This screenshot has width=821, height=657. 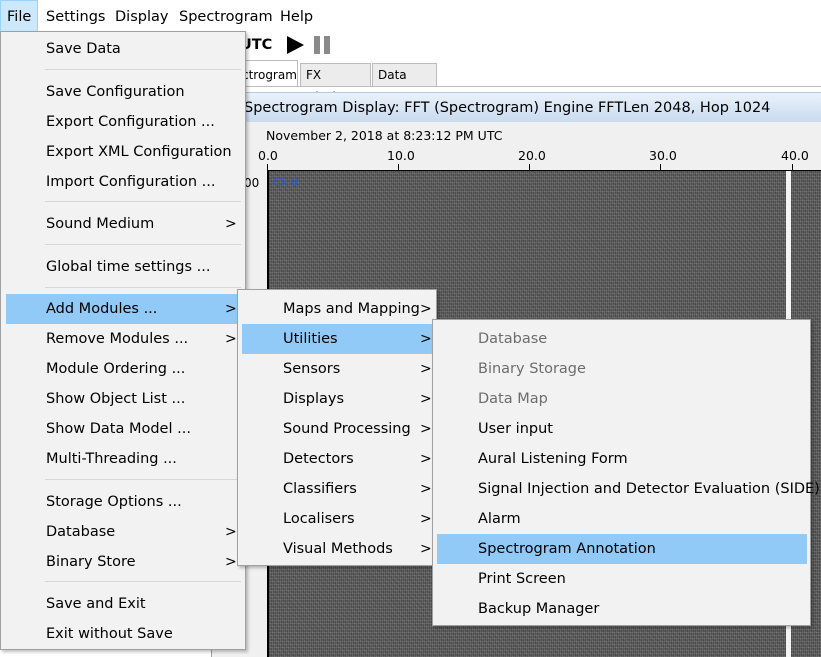 What do you see at coordinates (335, 83) in the screenshot?
I see `tab-fx-display: FX Display` at bounding box center [335, 83].